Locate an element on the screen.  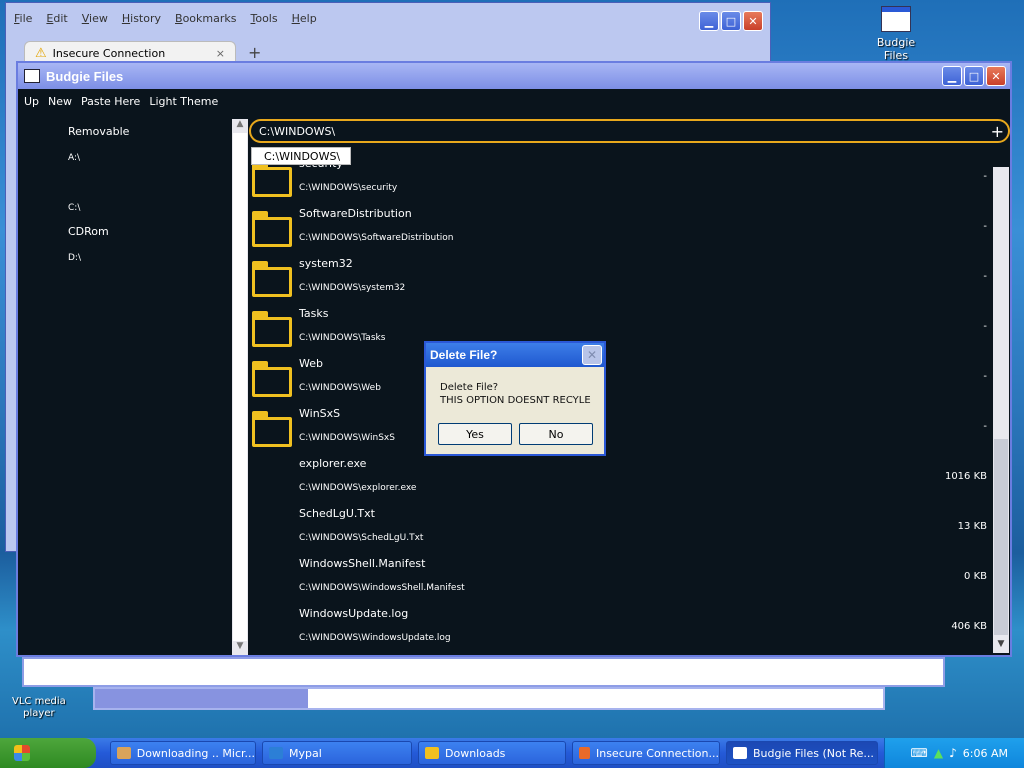
sidebar-cdrom-label: CDRom is located at coordinates (88, 231).